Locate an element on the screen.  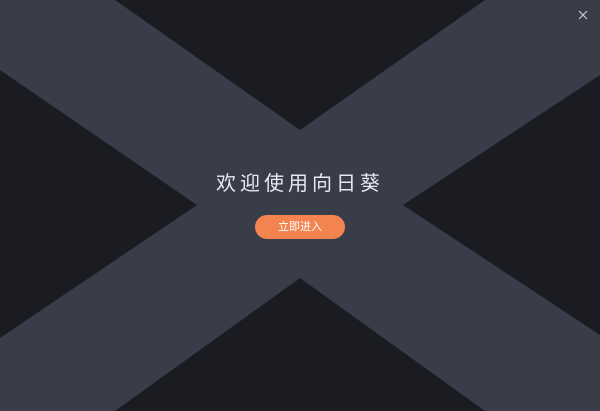
close-icon is located at coordinates (583, 15).